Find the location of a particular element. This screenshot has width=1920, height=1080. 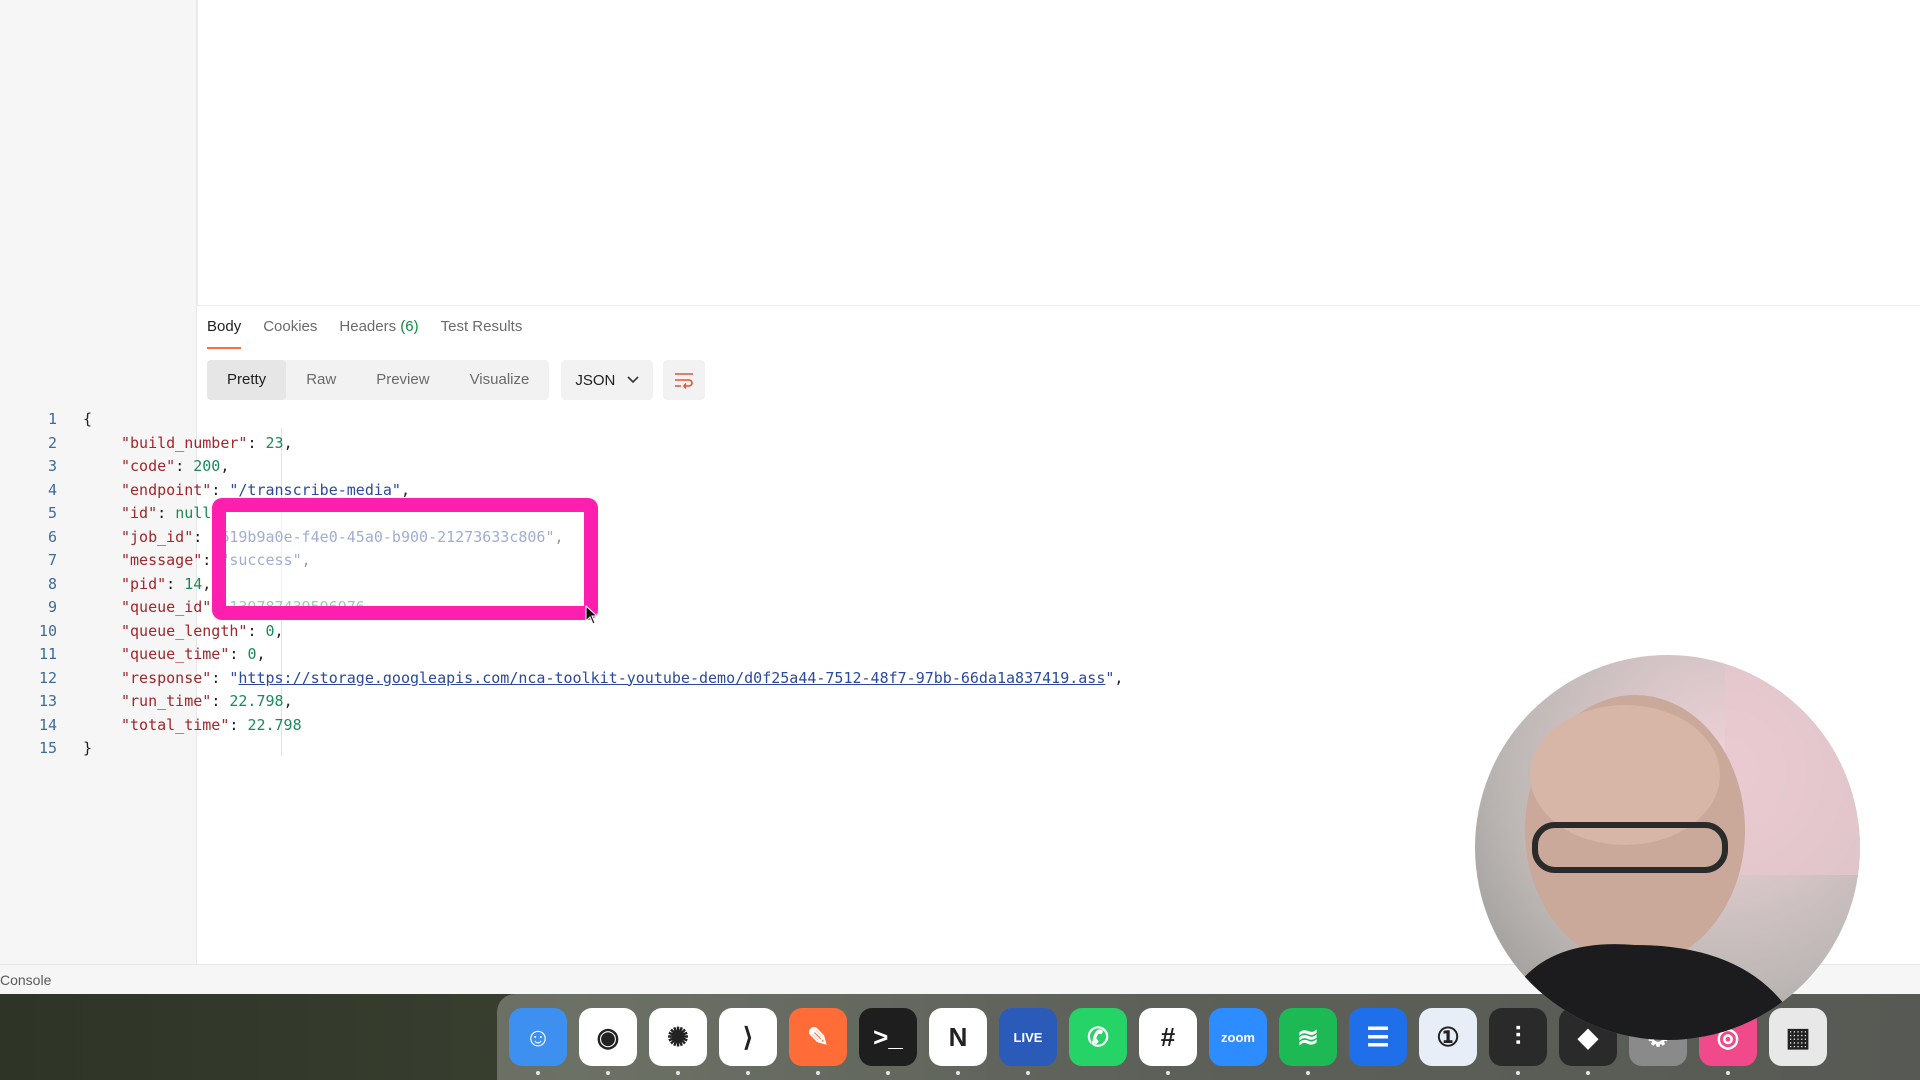

ua-console-icon: ⫶ is located at coordinates (1518, 1041).